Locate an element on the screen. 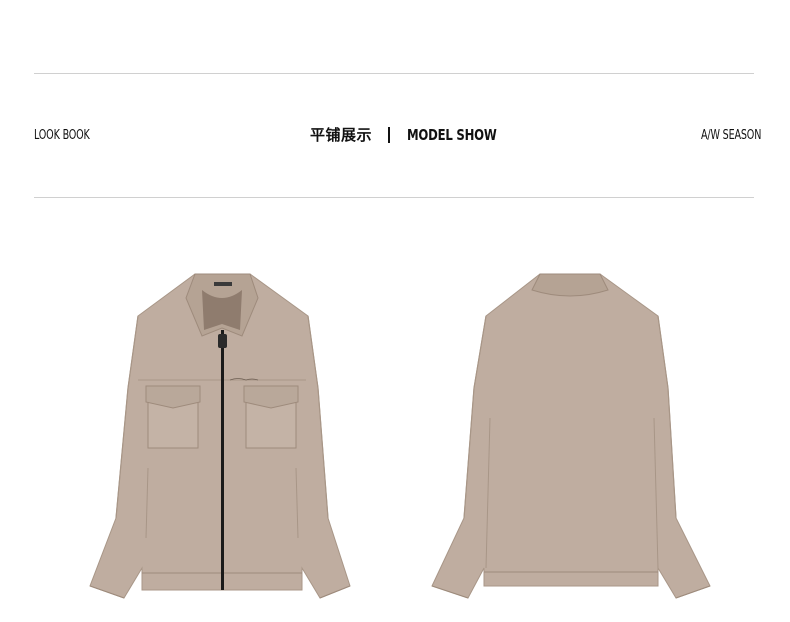 This screenshot has height=622, width=790. section-title-en: MODEL SHOW is located at coordinates (452, 134).